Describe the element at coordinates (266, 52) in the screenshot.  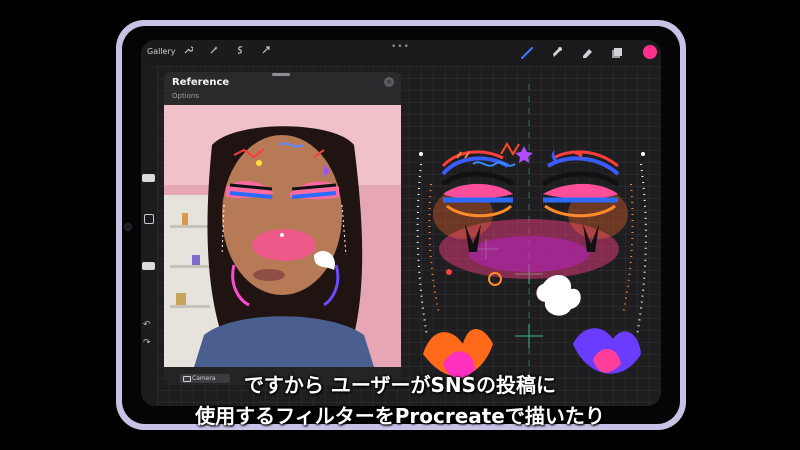
I see `transform-icon` at that location.